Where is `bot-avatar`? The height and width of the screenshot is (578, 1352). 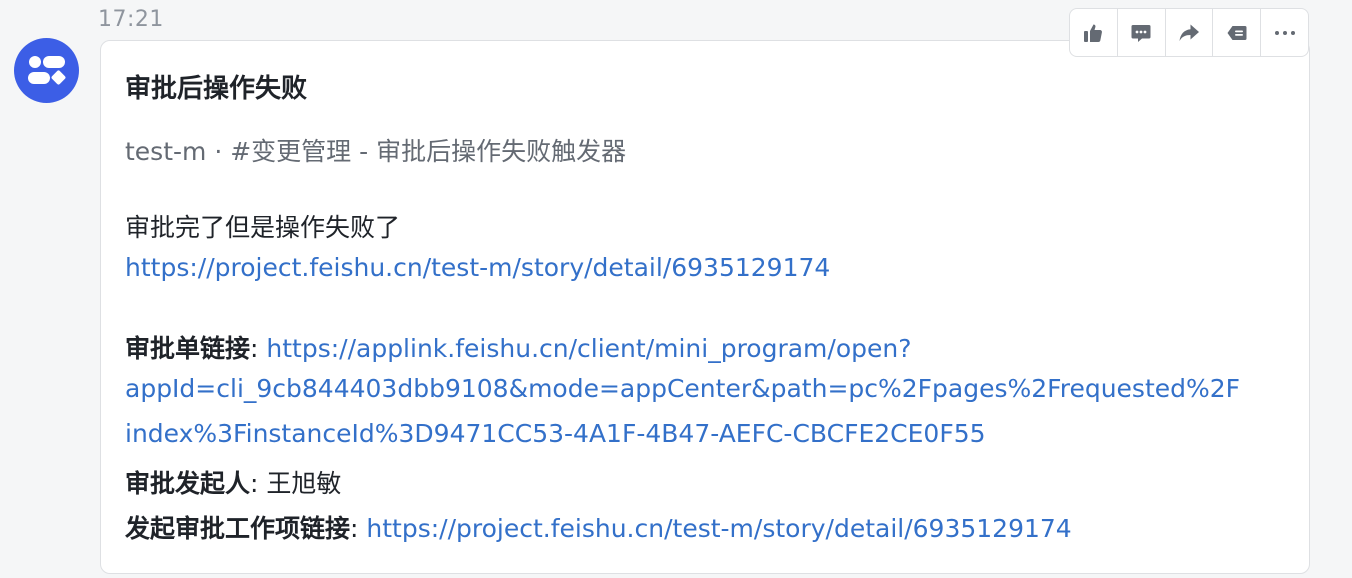
bot-avatar is located at coordinates (46, 70).